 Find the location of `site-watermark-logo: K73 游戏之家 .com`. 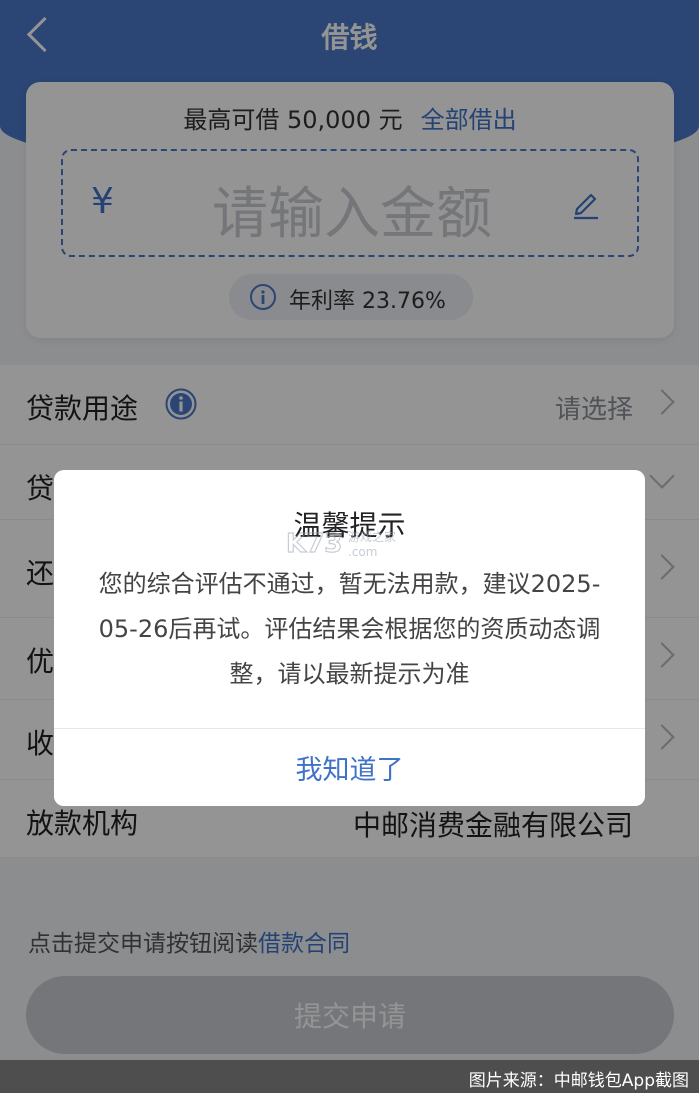

site-watermark-logo: K73 游戏之家 .com is located at coordinates (341, 543).